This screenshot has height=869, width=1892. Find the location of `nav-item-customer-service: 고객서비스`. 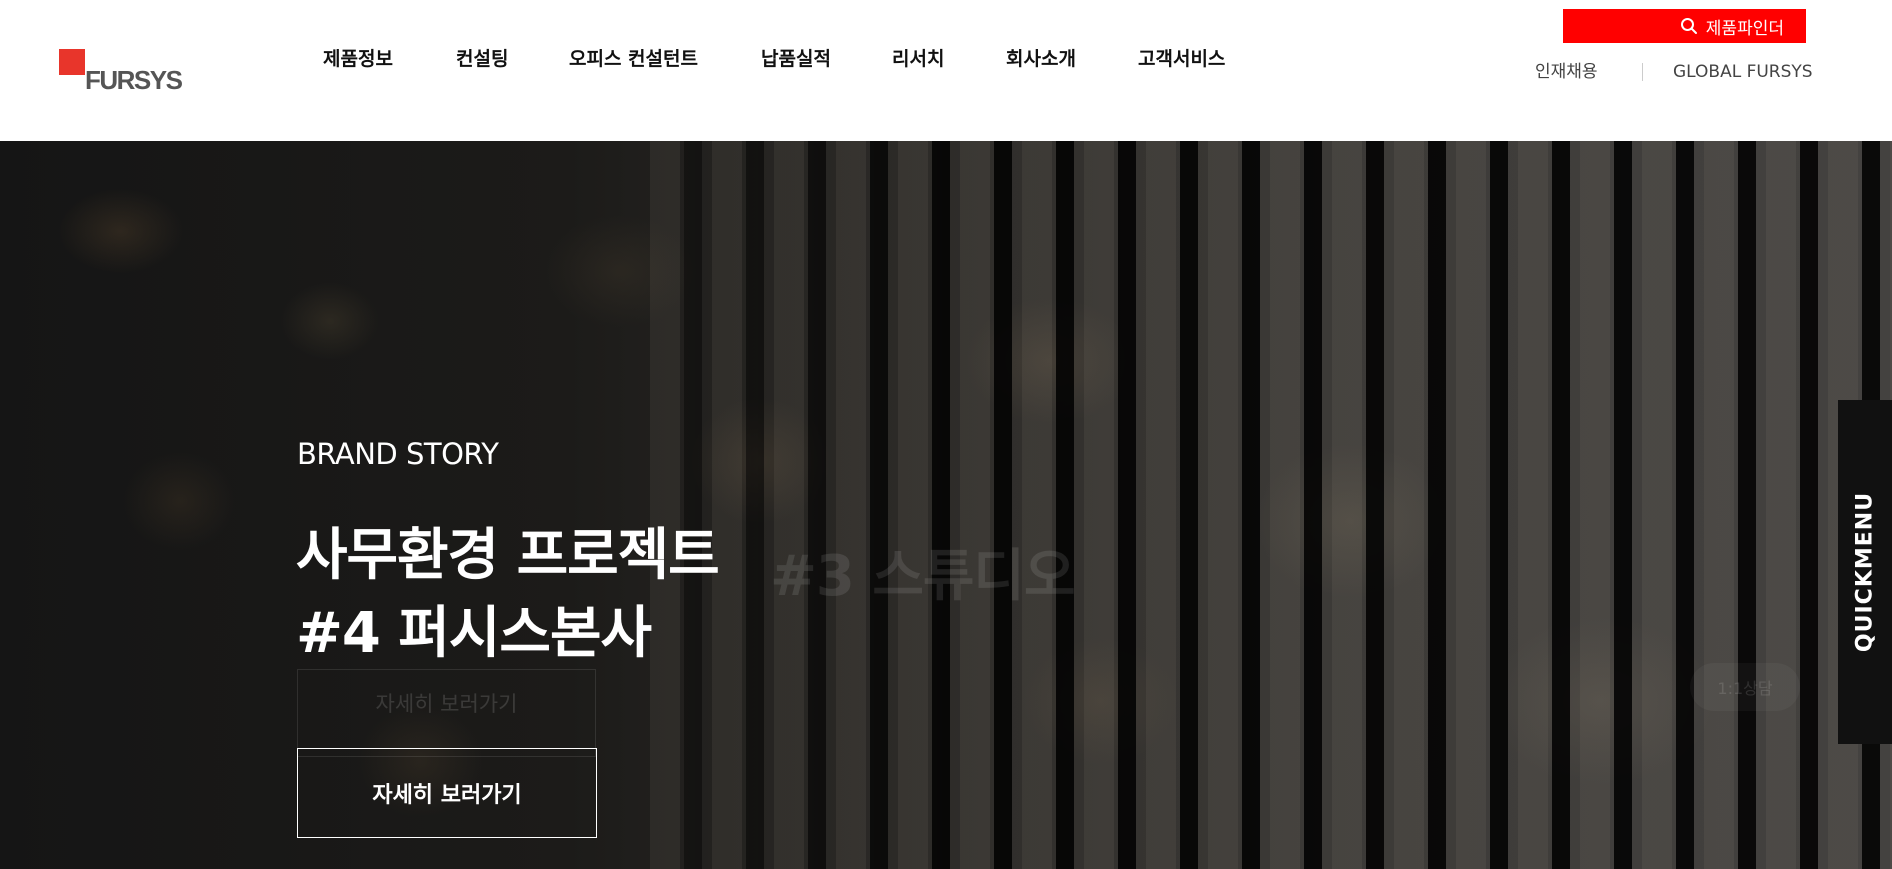

nav-item-customer-service: 고객서비스 is located at coordinates (1181, 59).